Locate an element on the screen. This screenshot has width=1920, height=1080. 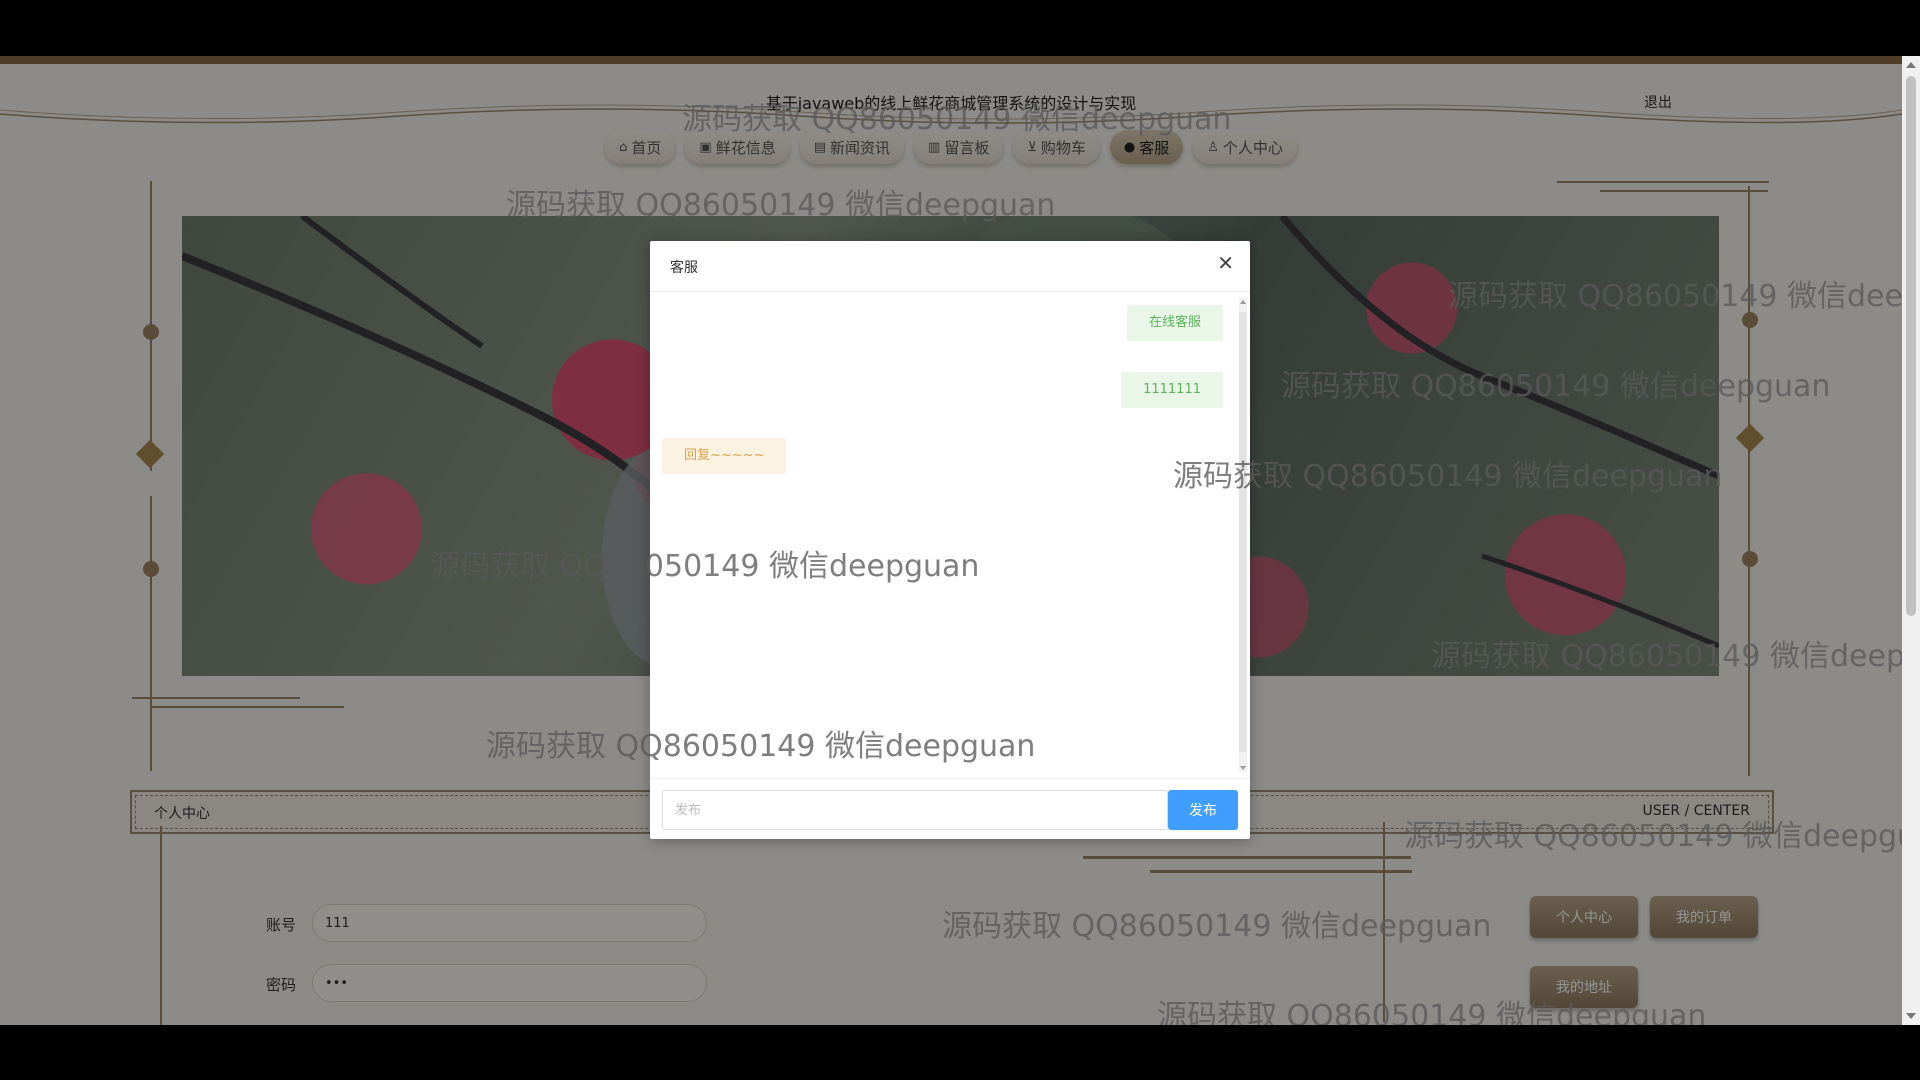
dialog-title: 客服 is located at coordinates (684, 268).